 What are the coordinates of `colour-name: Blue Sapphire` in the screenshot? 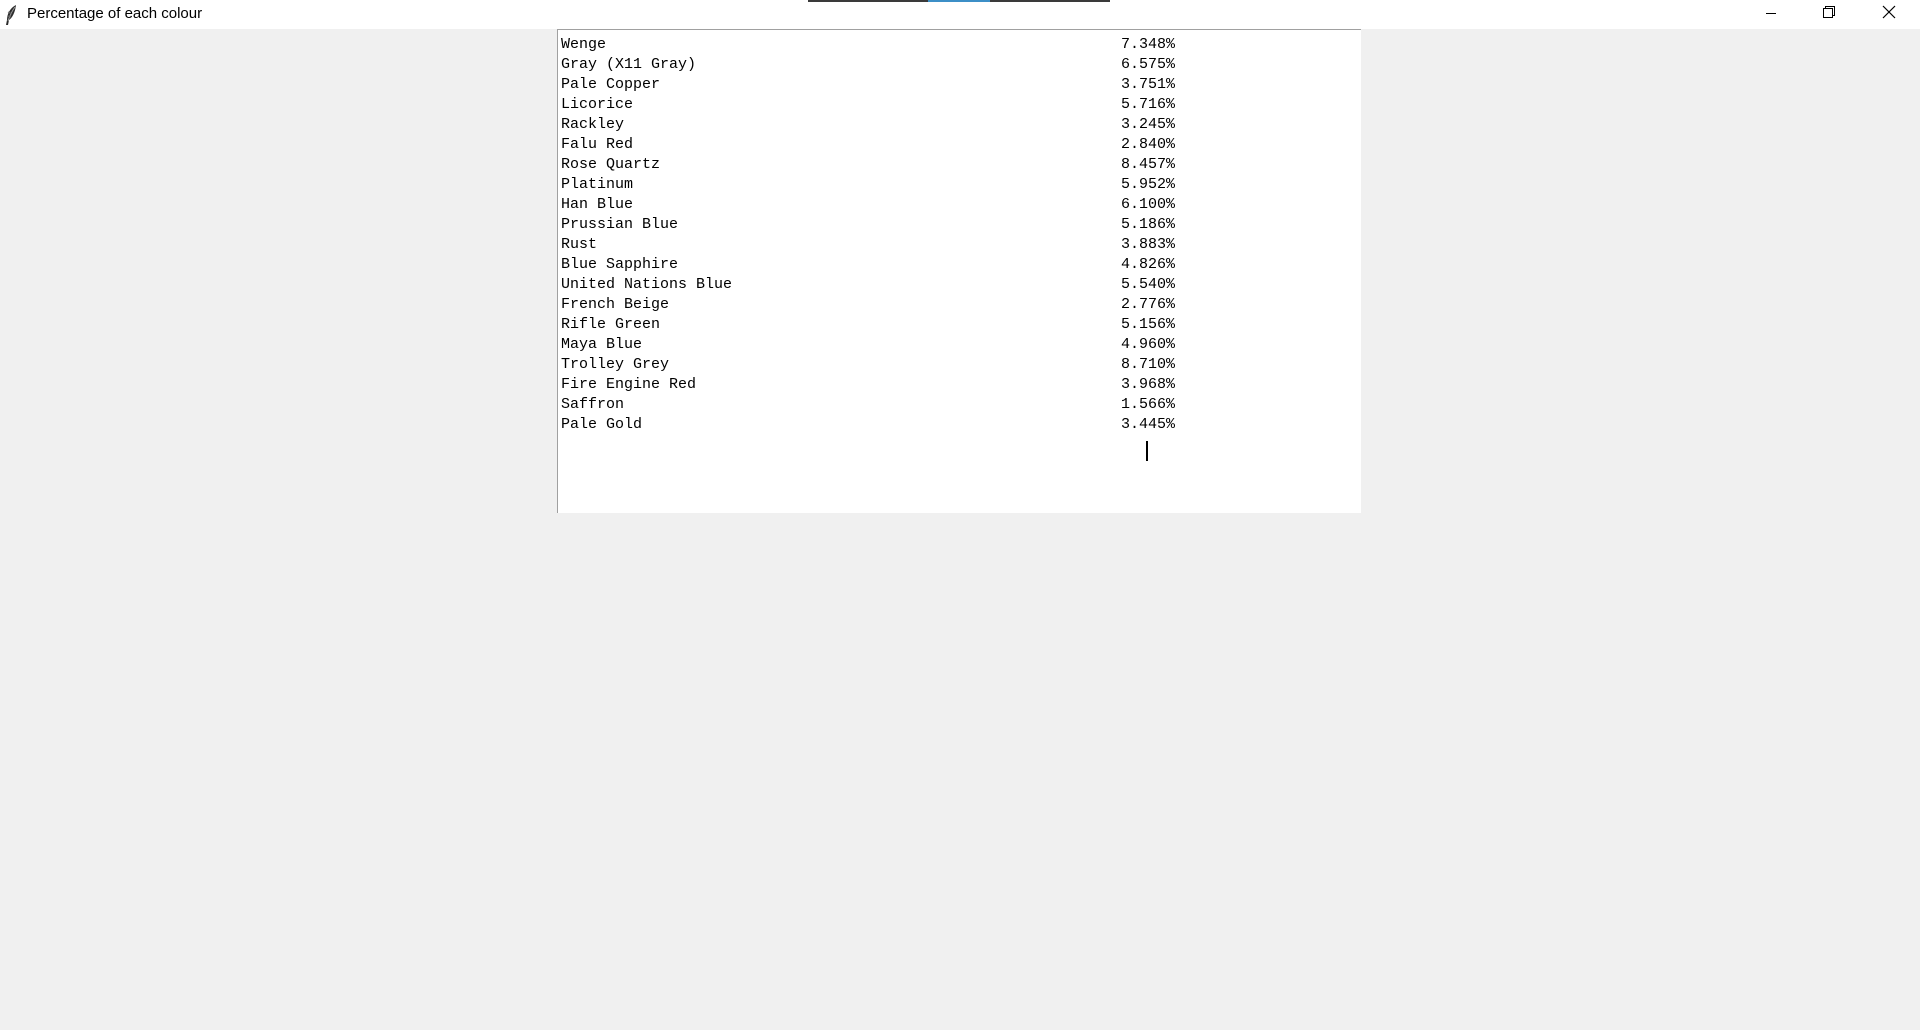 It's located at (620, 264).